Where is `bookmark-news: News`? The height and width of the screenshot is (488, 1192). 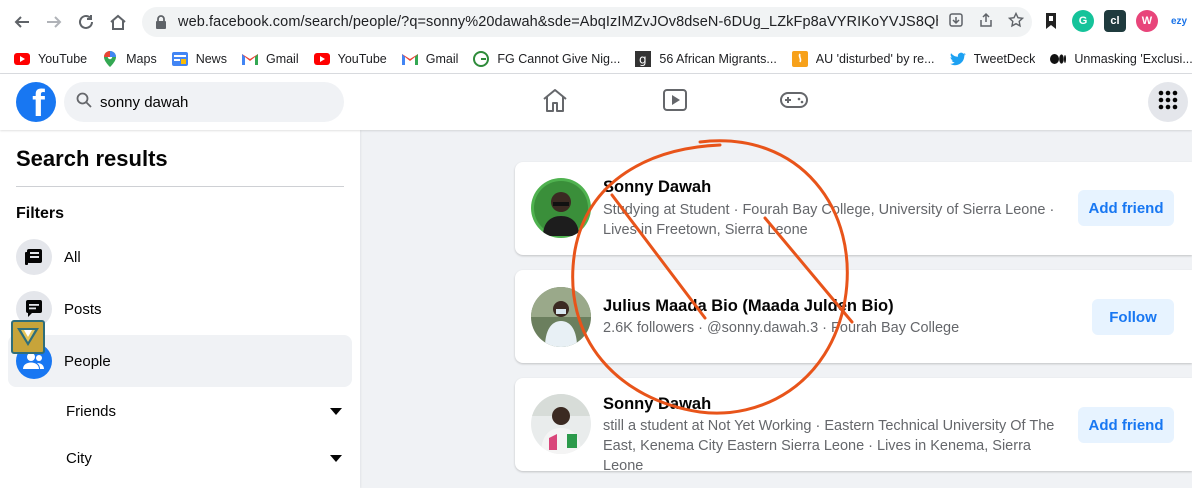
bookmark-news: News is located at coordinates (199, 59).